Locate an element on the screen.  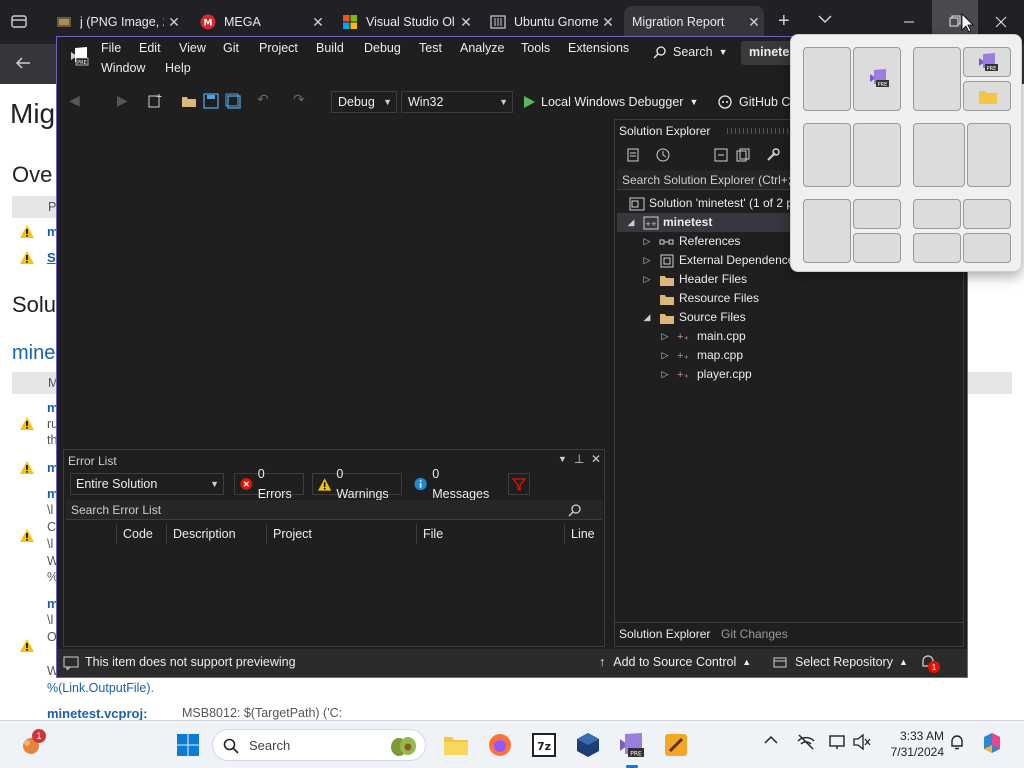
start-debugging-button: Local Windows Debugger ▼ is located at coordinates (610, 102).